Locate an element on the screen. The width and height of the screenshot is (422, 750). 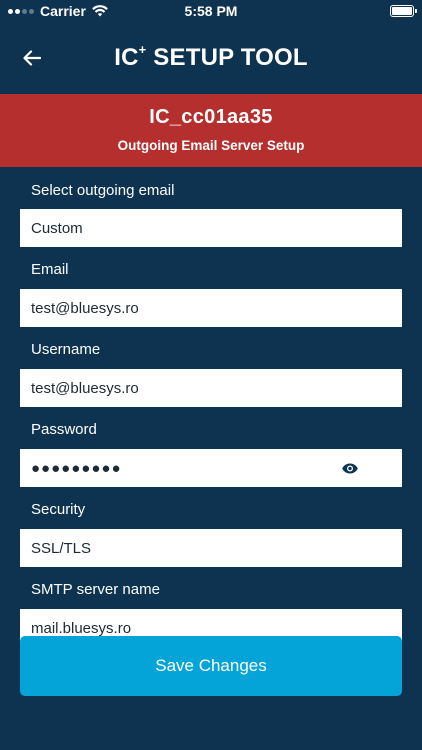
password-field: ●●●●●●●●● is located at coordinates (211, 468).